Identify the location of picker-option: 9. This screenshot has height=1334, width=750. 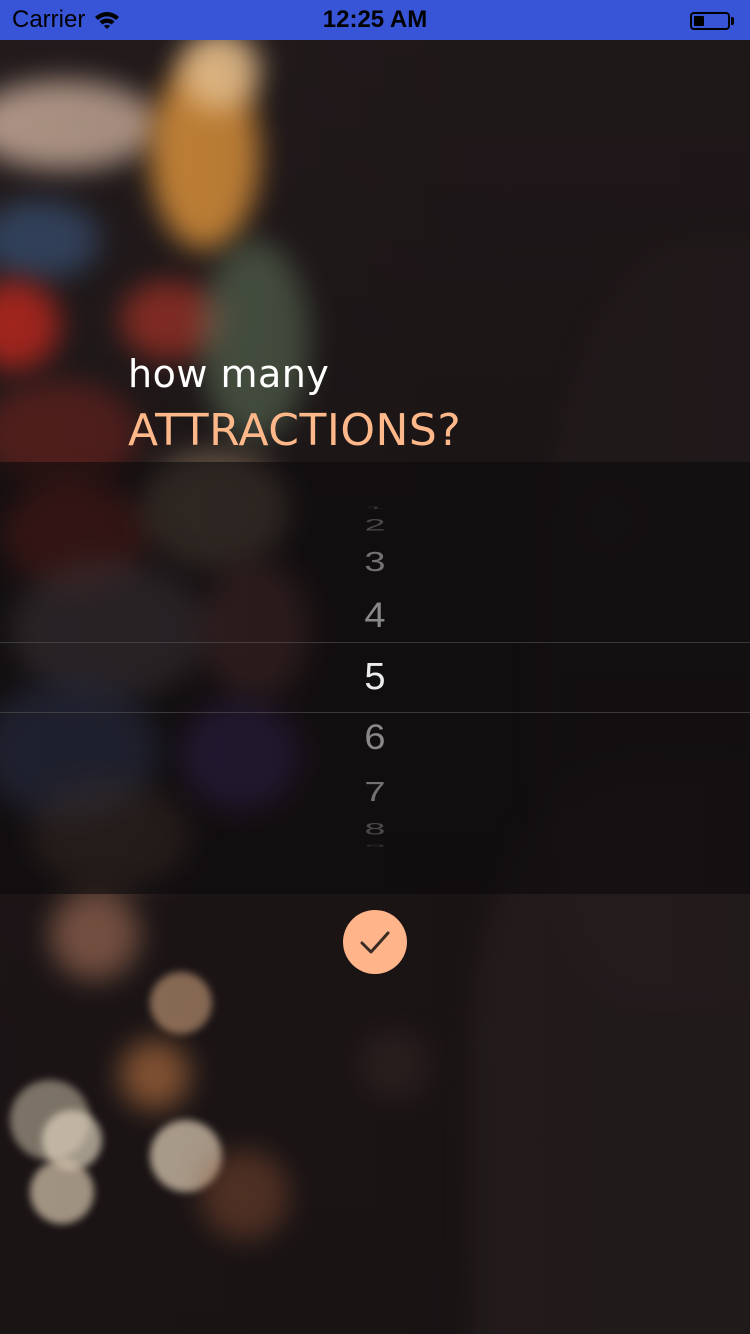
(375, 846).